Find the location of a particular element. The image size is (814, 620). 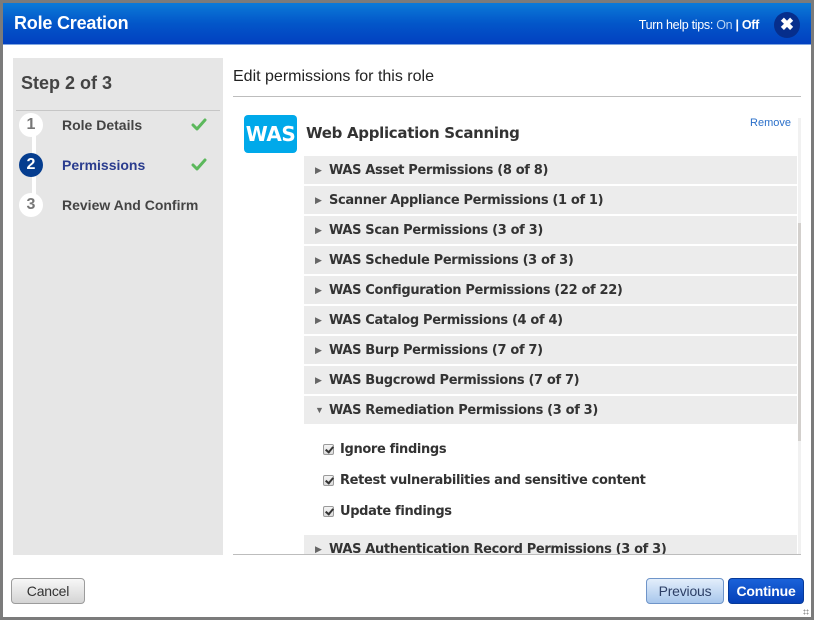

permission-group-was-burp: ▶ WAS Burp Permissions (7 of 7) is located at coordinates (550, 350).